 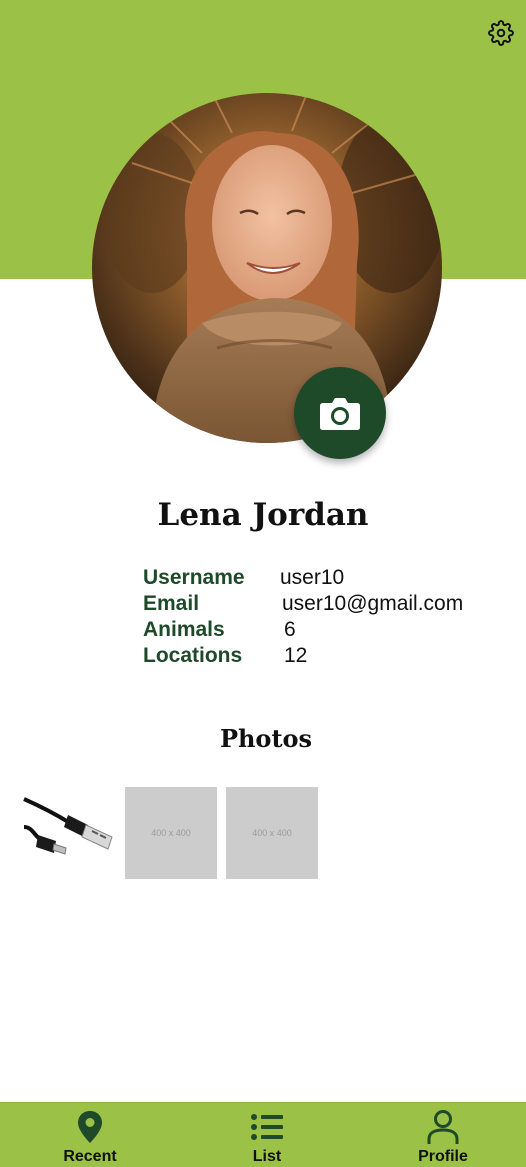 I want to click on profile-name: Lena Jordan, so click(x=263, y=515).